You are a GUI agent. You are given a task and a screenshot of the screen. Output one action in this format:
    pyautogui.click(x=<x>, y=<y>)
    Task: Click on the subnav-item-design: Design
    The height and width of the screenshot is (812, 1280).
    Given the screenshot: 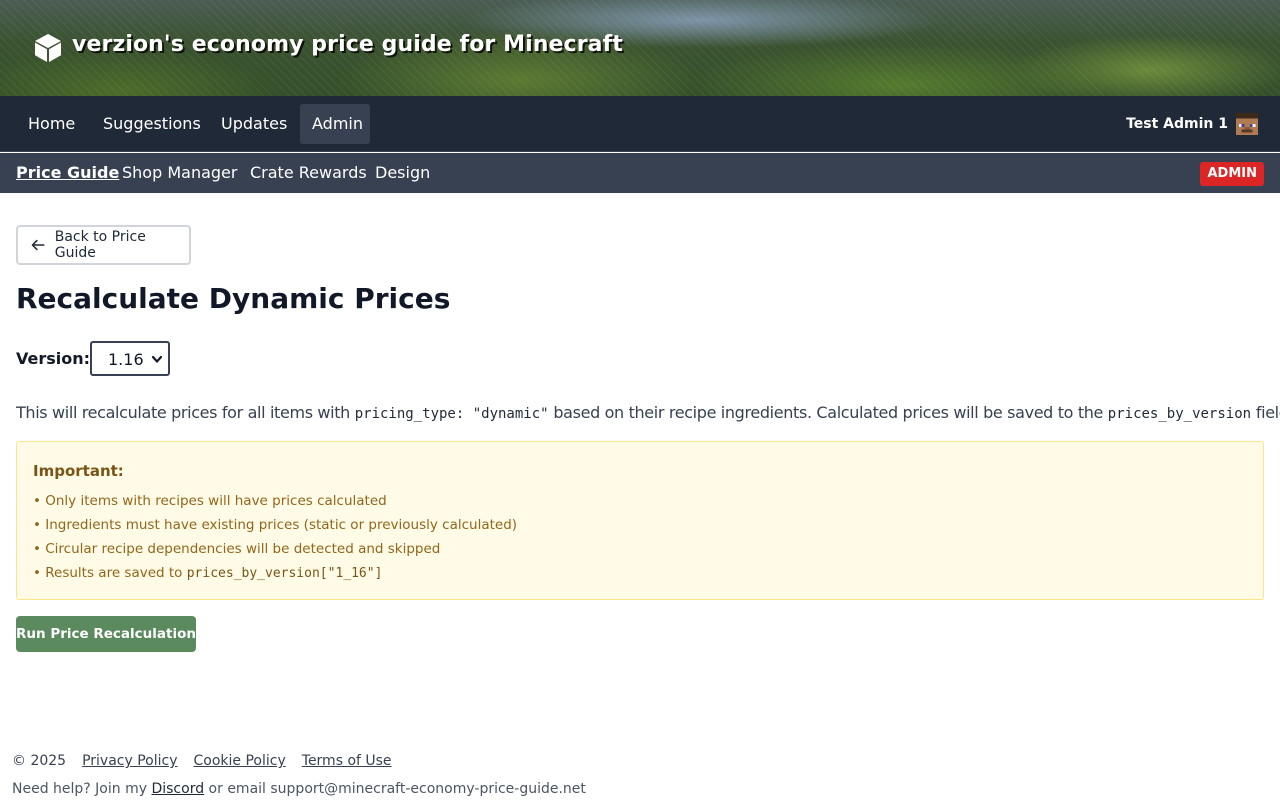 What is the action you would take?
    pyautogui.click(x=402, y=173)
    